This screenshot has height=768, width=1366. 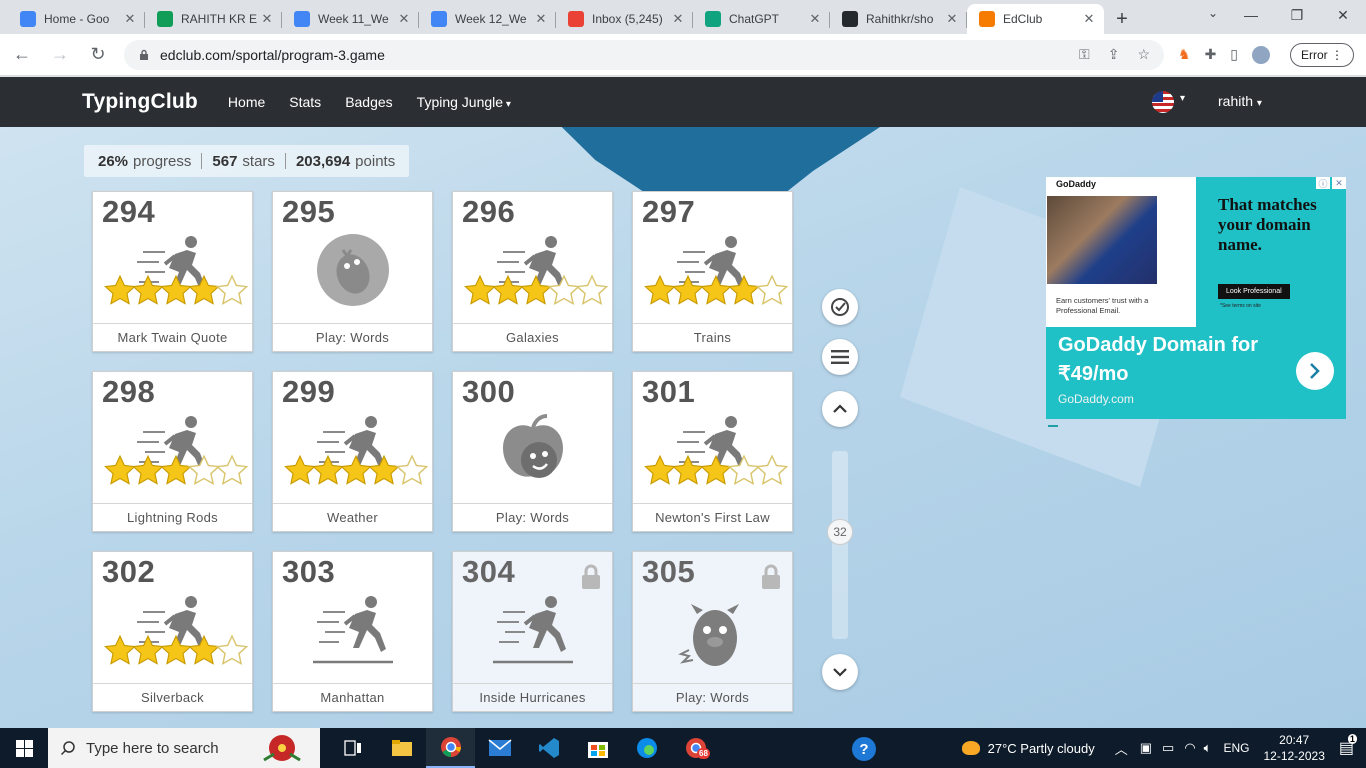 I want to click on key-icon: ⚿, so click(x=1084, y=54).